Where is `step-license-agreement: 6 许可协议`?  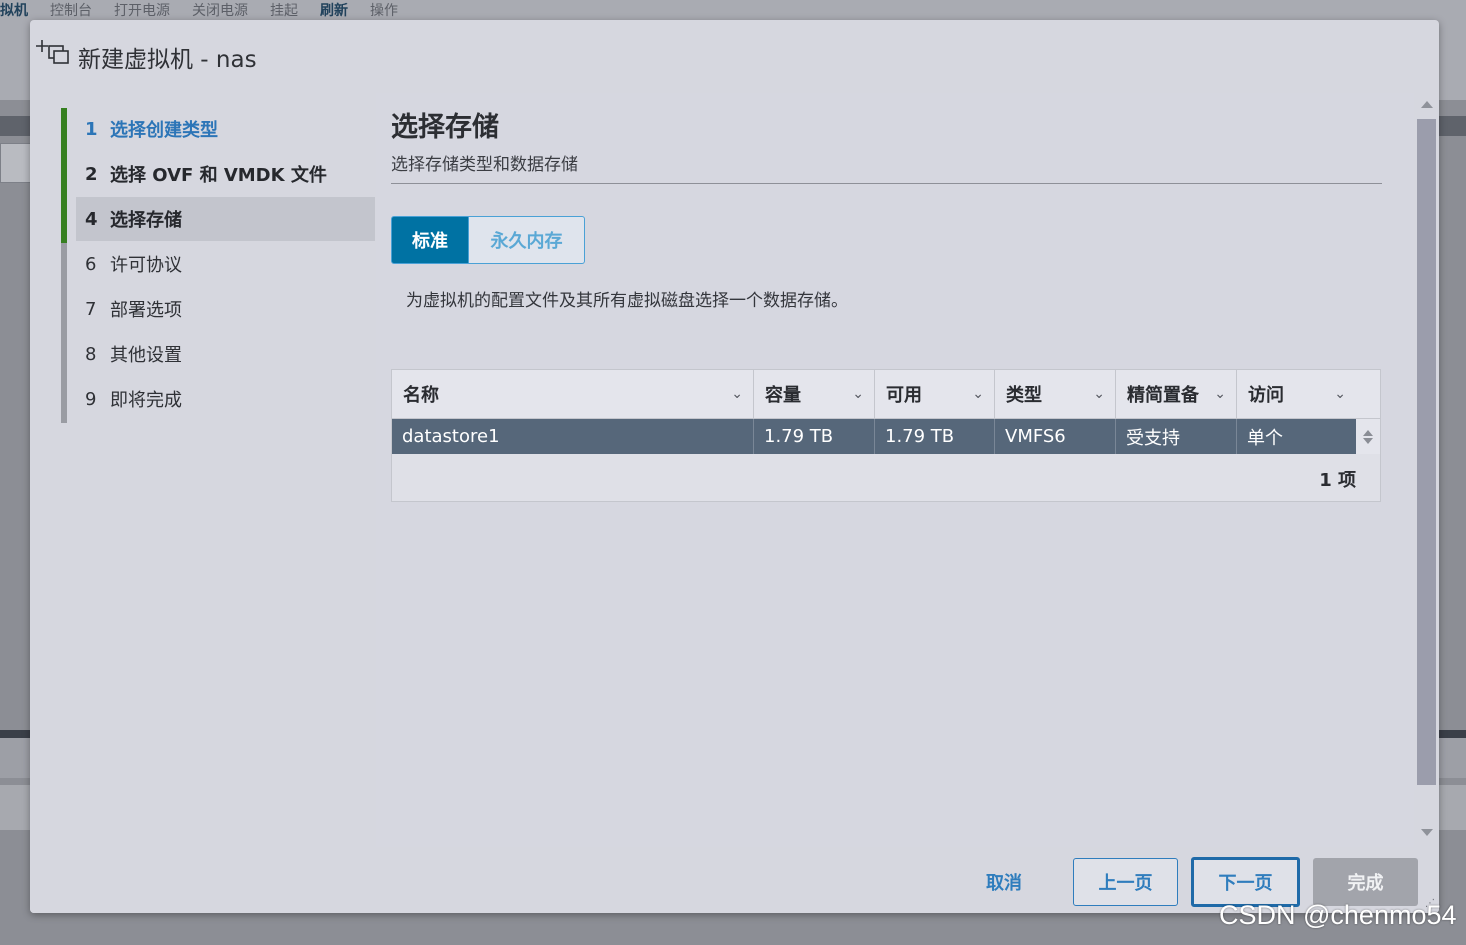
step-license-agreement: 6 许可协议 is located at coordinates (225, 264).